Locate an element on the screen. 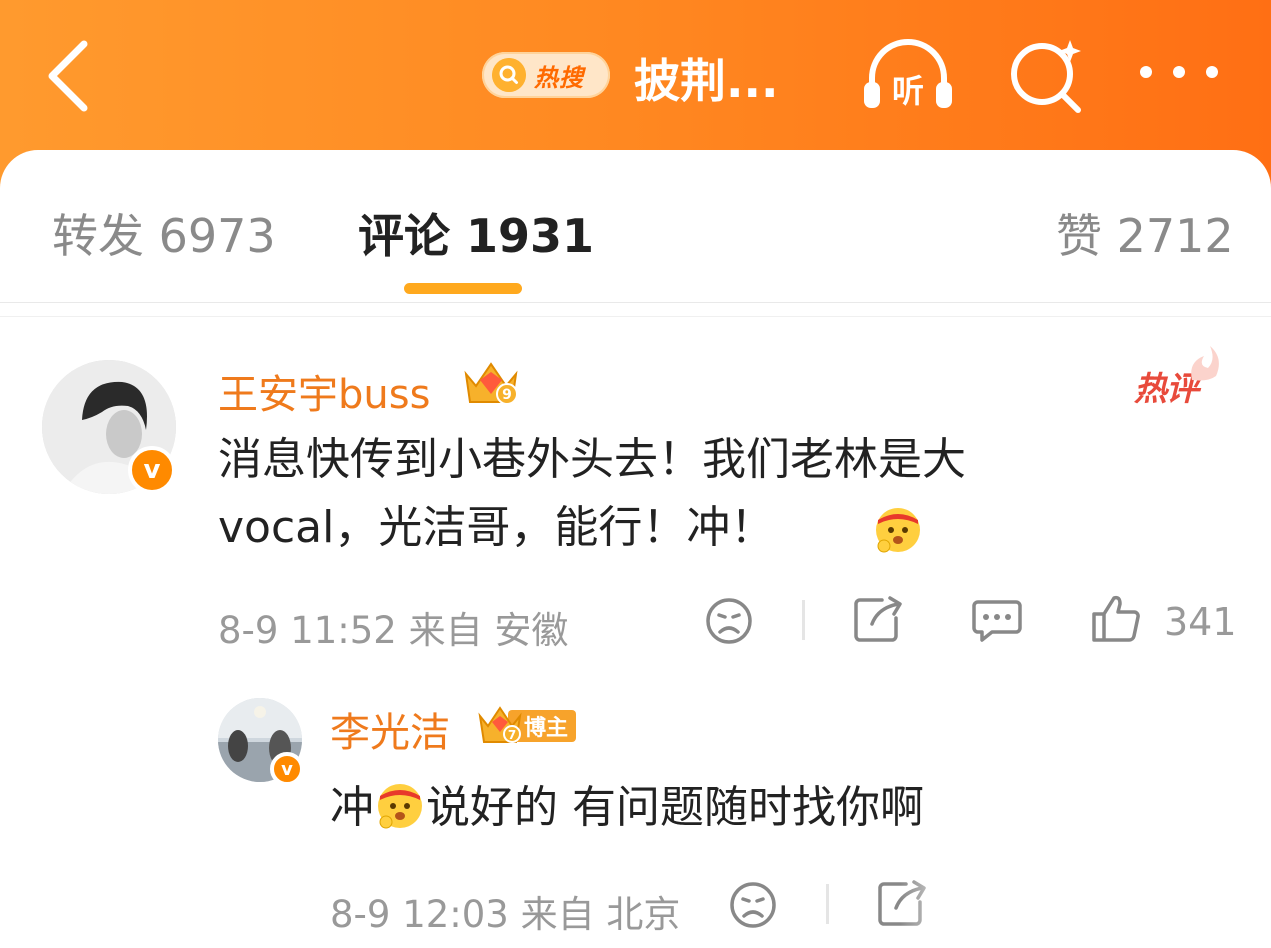 The image size is (1271, 948). bottom-fade-overlay is located at coordinates (1085, 908).